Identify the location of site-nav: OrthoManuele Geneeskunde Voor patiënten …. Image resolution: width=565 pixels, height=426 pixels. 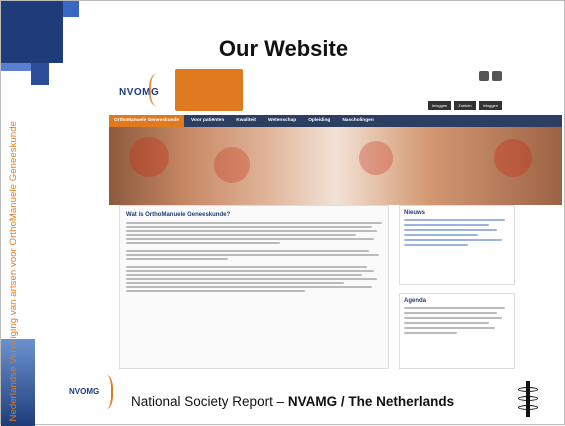
(335, 121).